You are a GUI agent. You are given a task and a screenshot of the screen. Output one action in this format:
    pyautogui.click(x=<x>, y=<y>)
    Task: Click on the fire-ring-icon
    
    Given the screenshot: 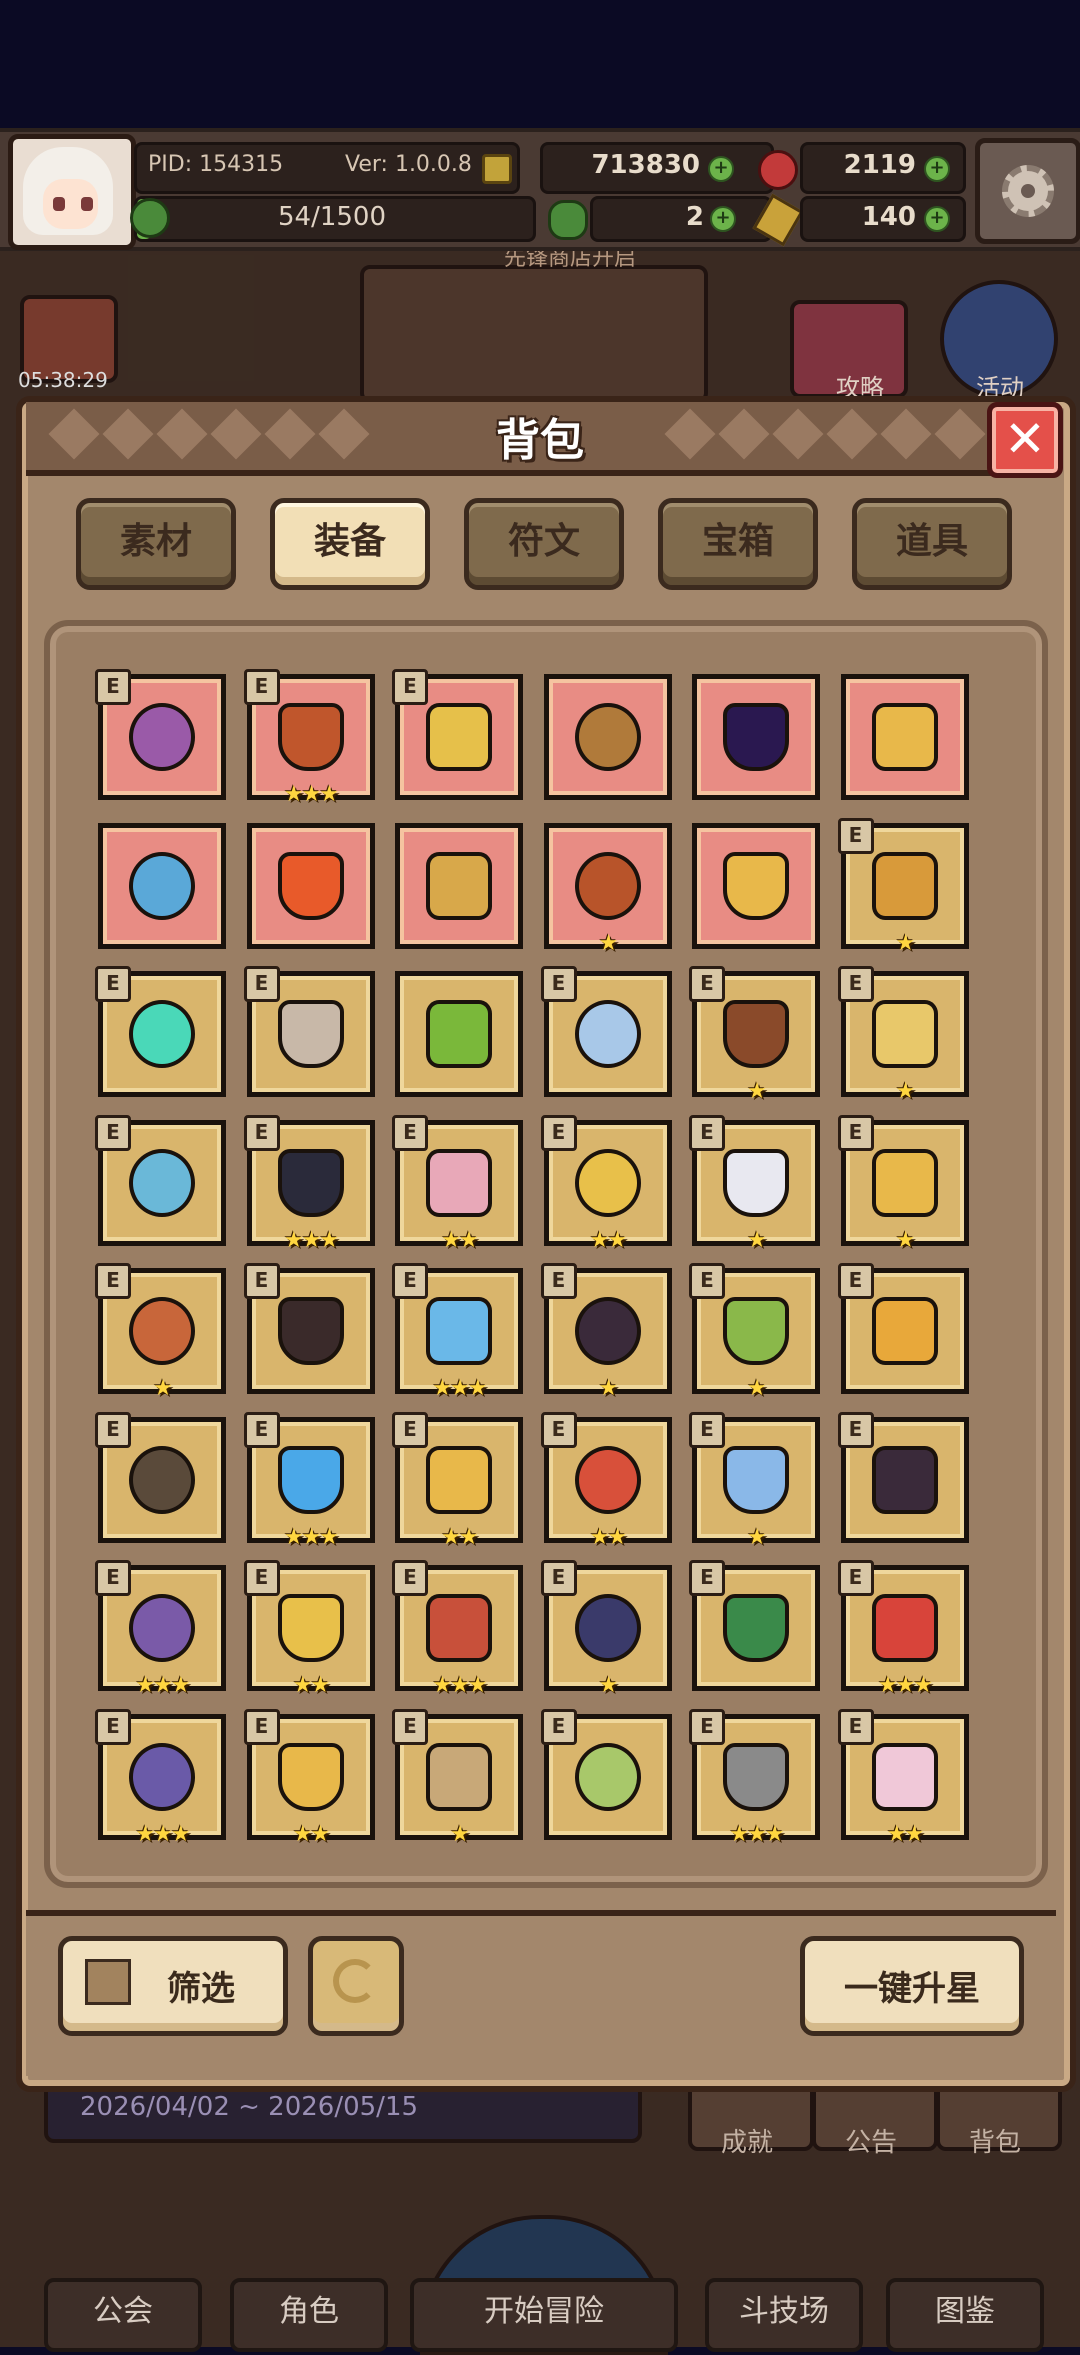 What is the action you would take?
    pyautogui.click(x=310, y=885)
    